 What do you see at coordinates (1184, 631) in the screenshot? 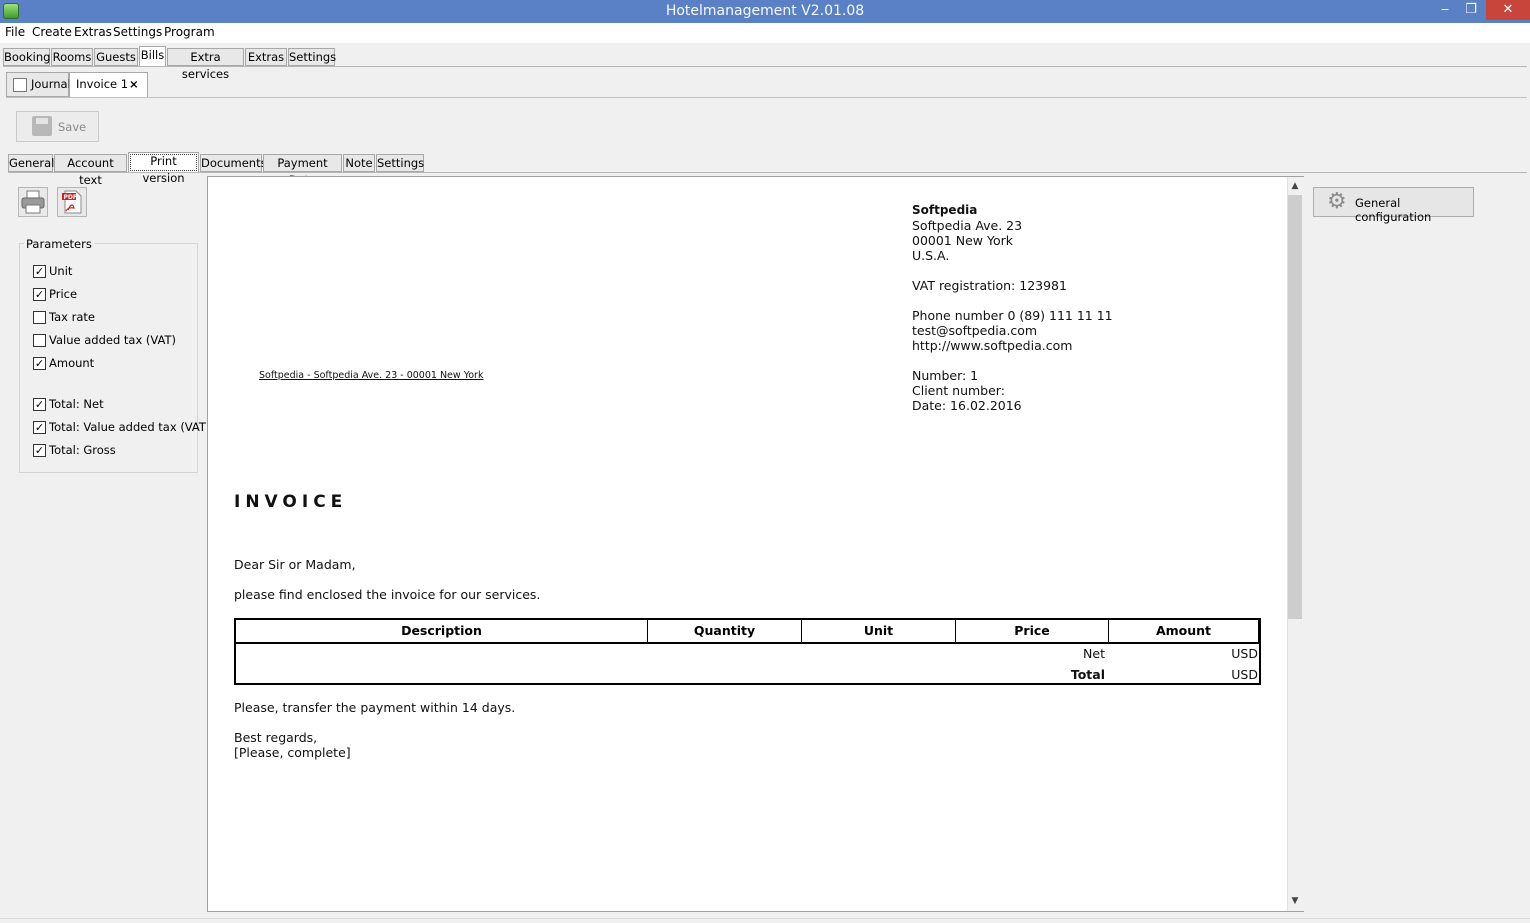
I see `col-amount: Amount` at bounding box center [1184, 631].